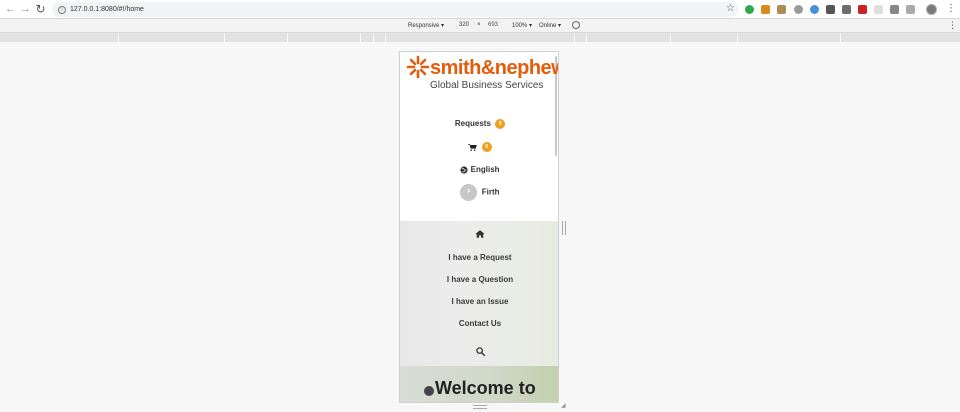 This screenshot has width=960, height=412. I want to click on profile-avatar, so click(931, 9).